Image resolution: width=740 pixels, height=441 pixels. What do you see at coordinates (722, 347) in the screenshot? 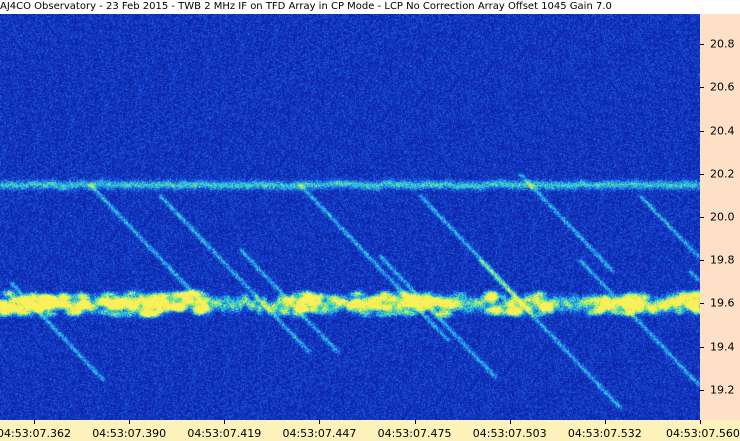
I see `ytick-label: 19.4` at bounding box center [722, 347].